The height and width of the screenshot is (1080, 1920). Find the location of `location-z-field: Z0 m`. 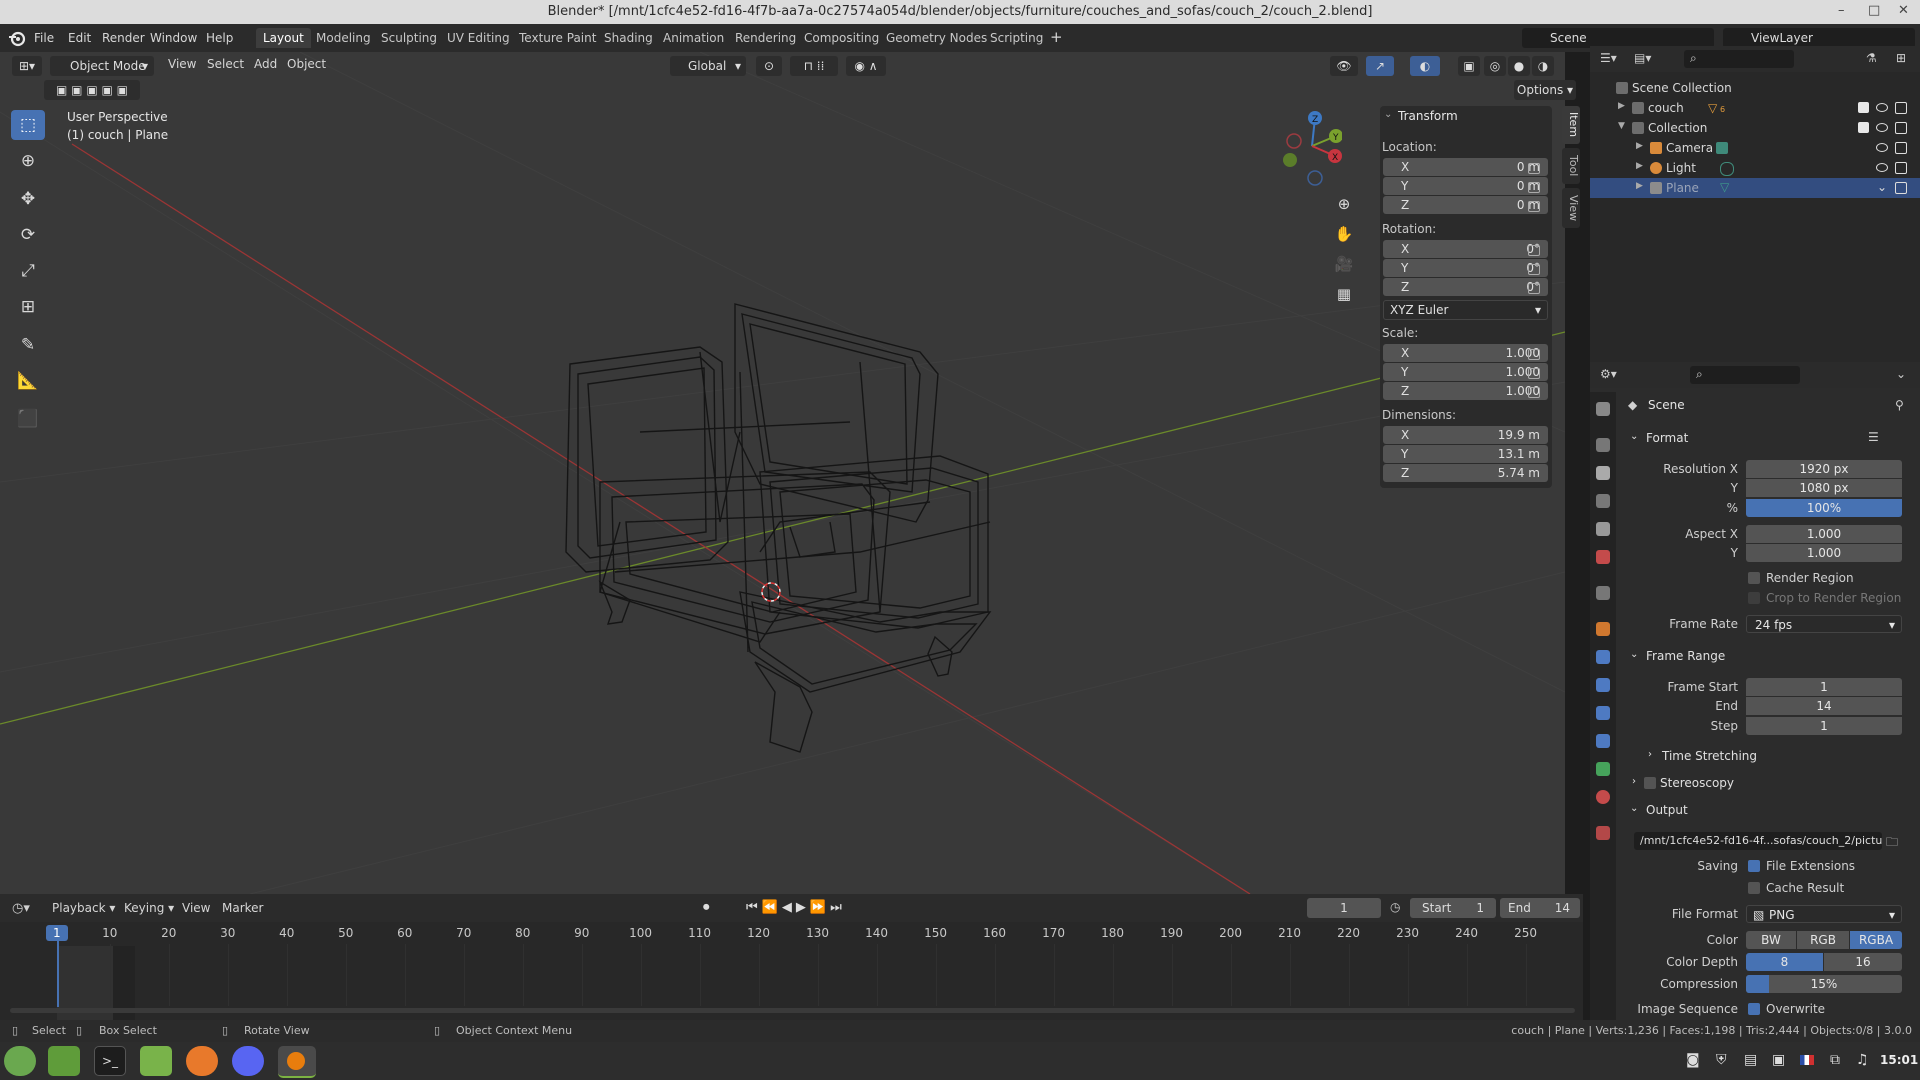

location-z-field: Z0 m is located at coordinates (1465, 205).